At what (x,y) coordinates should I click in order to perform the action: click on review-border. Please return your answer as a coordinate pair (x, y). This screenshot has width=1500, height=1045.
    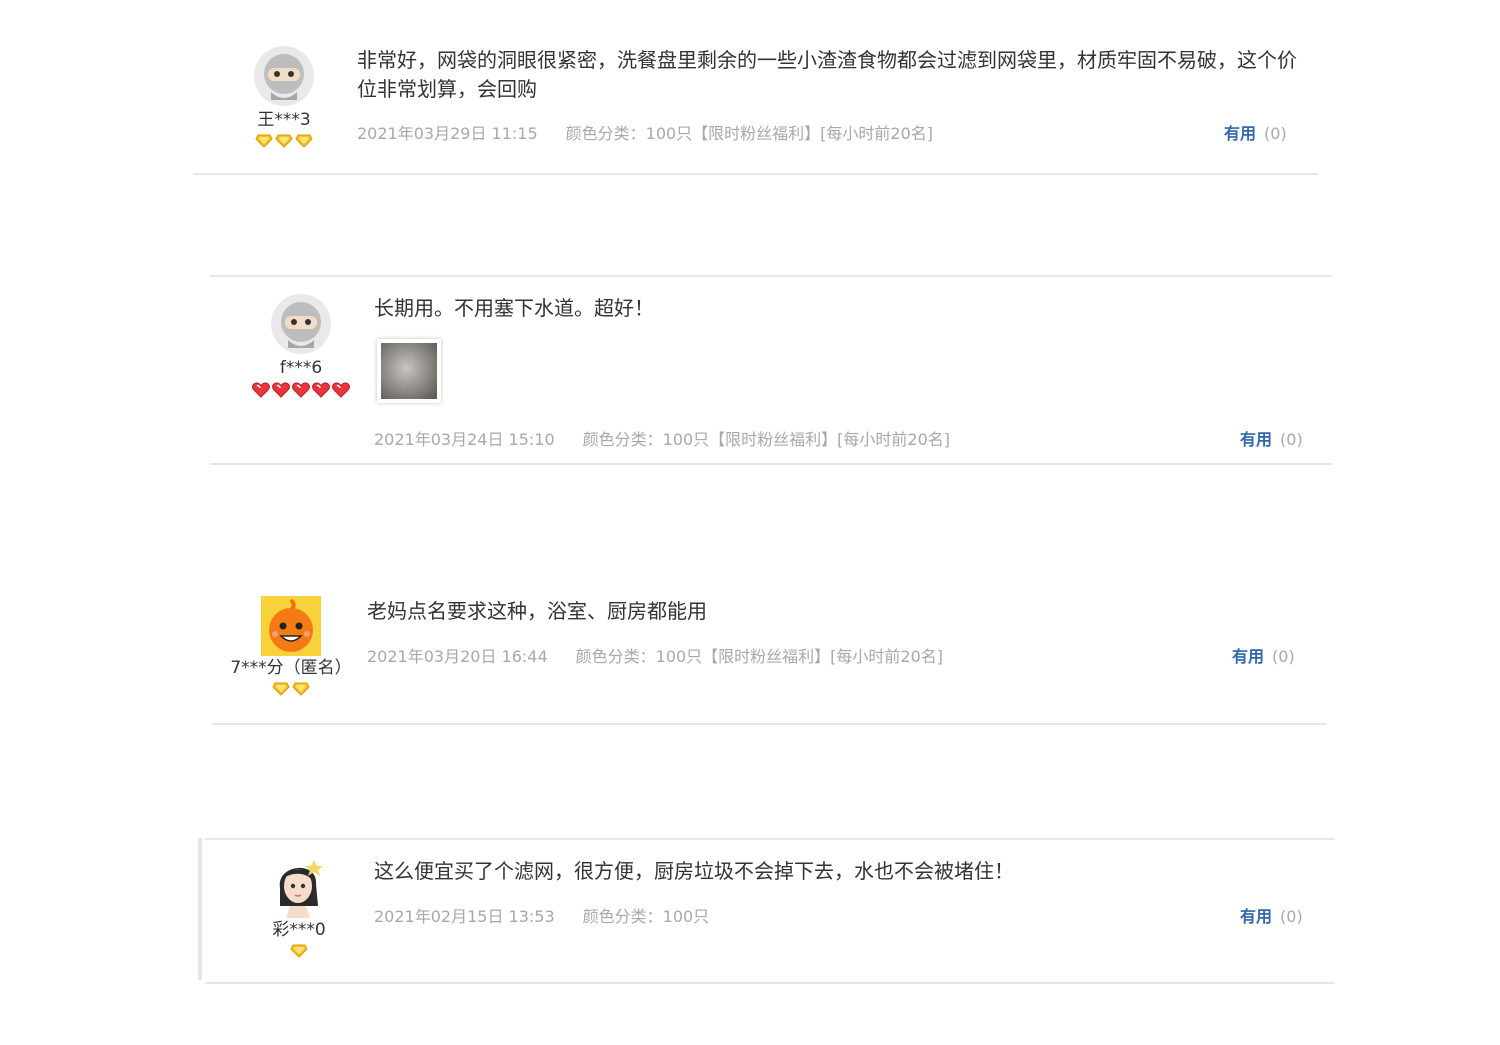
    Looking at the image, I should click on (200, 909).